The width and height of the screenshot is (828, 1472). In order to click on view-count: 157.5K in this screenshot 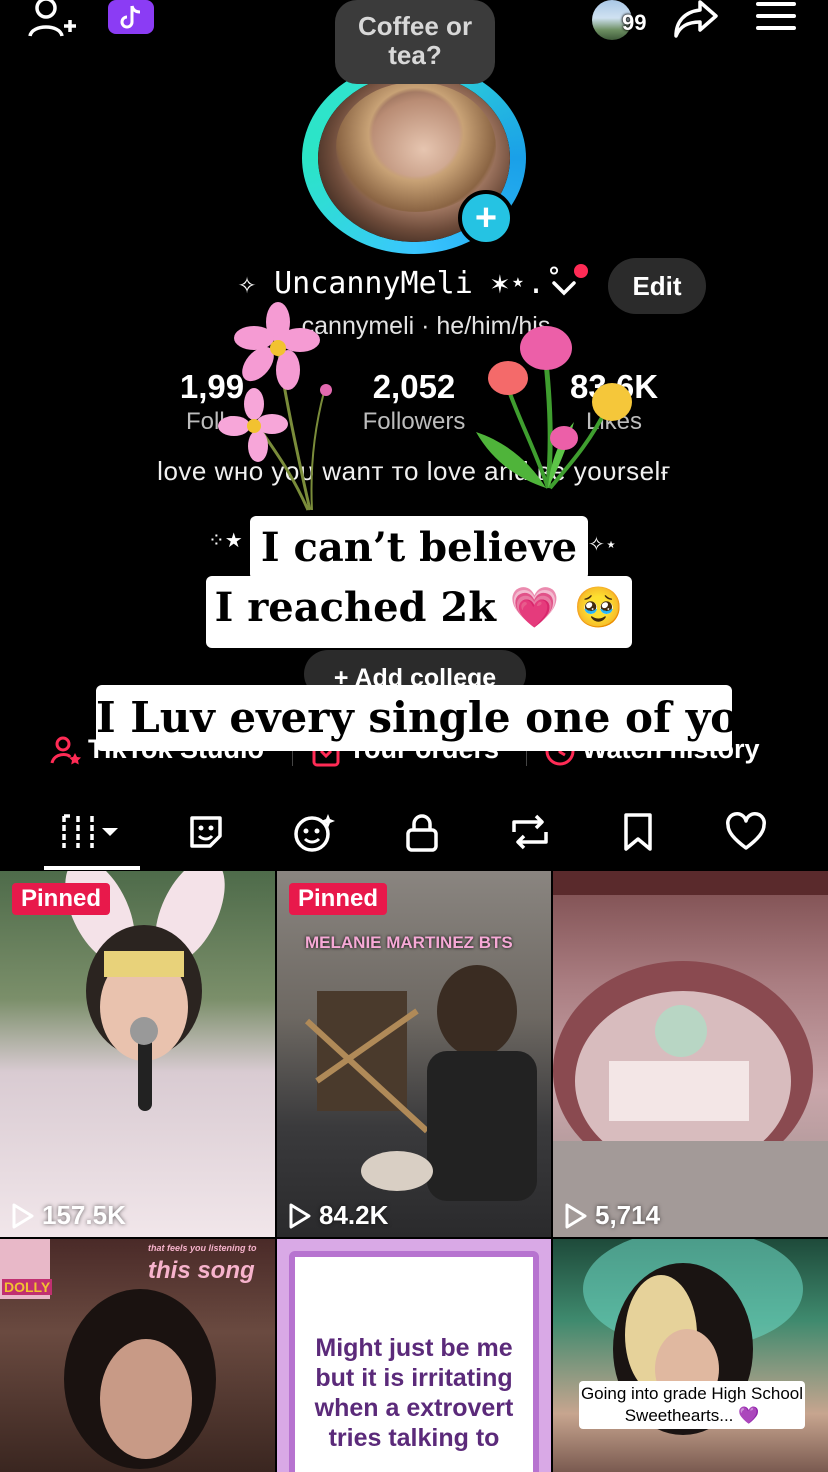, I will do `click(68, 1215)`.